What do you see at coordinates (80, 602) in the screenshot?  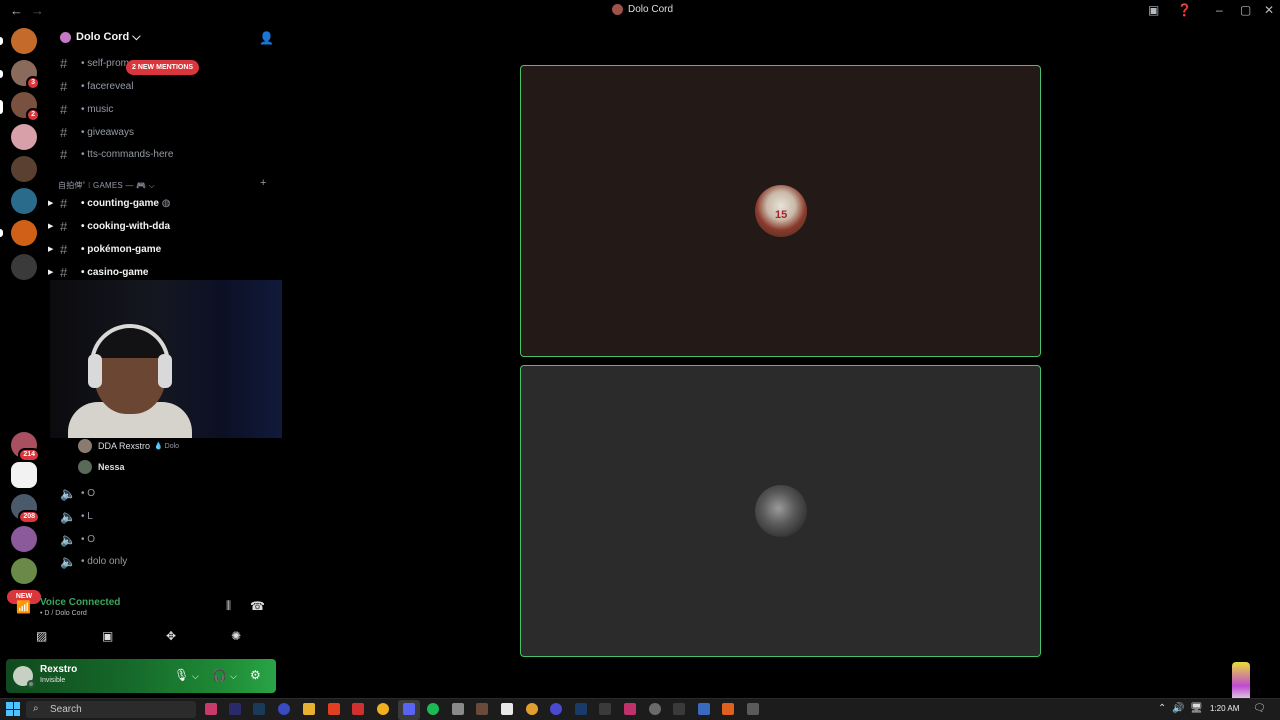 I see `voice-status-title: Voice Connected` at bounding box center [80, 602].